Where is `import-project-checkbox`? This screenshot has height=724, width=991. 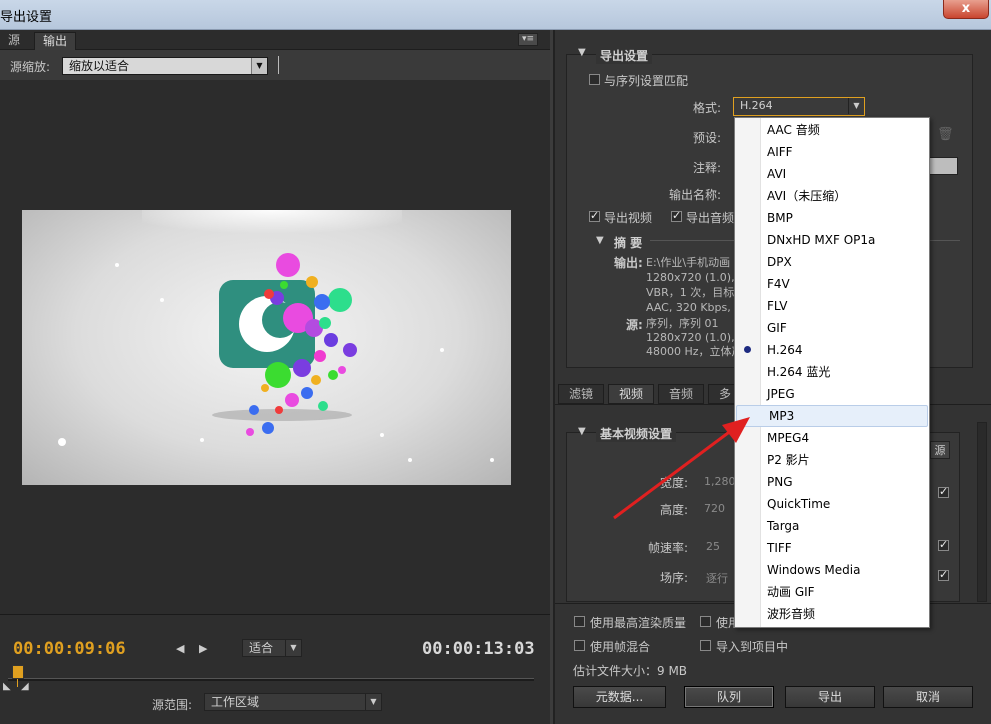
import-project-checkbox is located at coordinates (705, 645).